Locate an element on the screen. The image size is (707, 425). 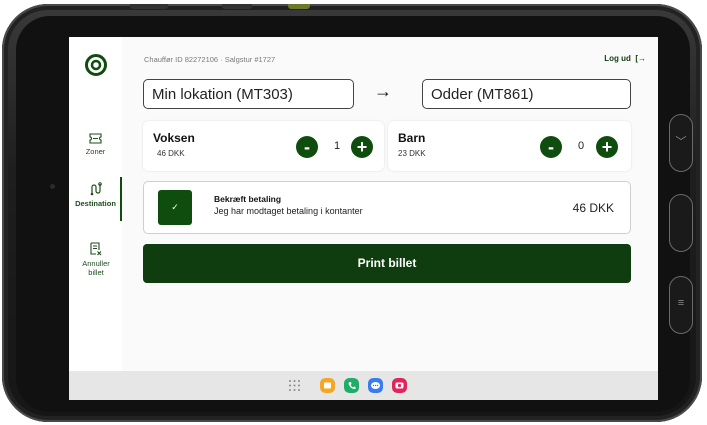
passenger-count: 0 is located at coordinates (581, 146).